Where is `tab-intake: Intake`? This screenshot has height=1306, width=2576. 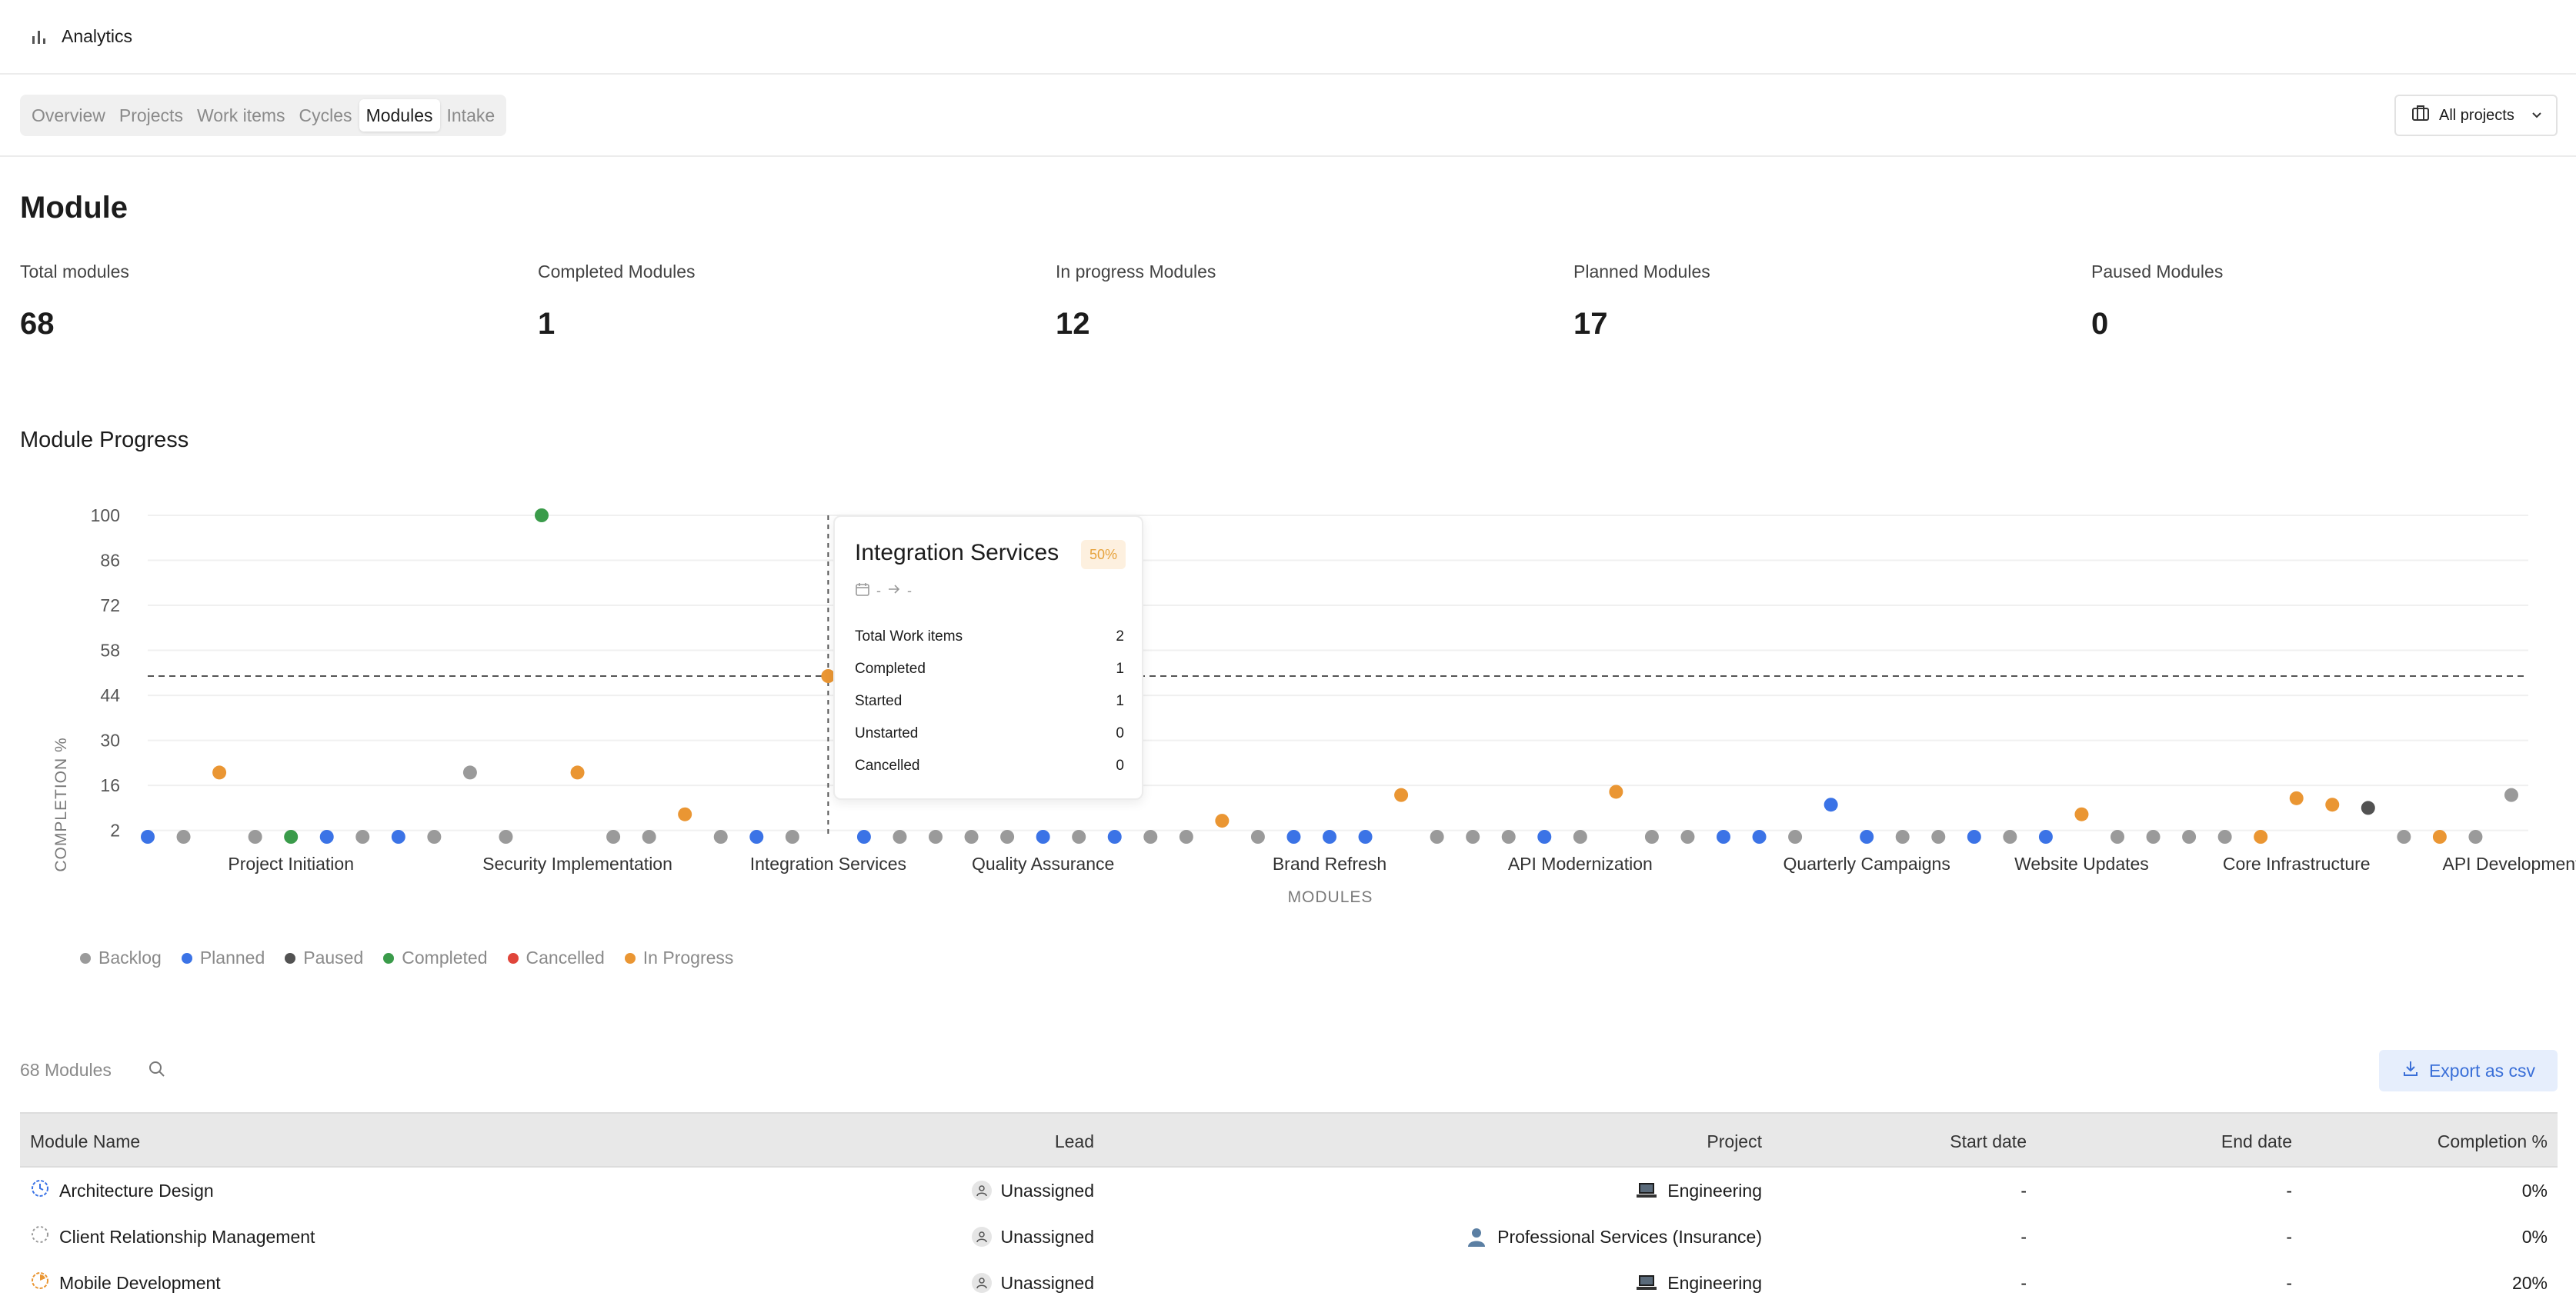
tab-intake: Intake is located at coordinates (471, 115).